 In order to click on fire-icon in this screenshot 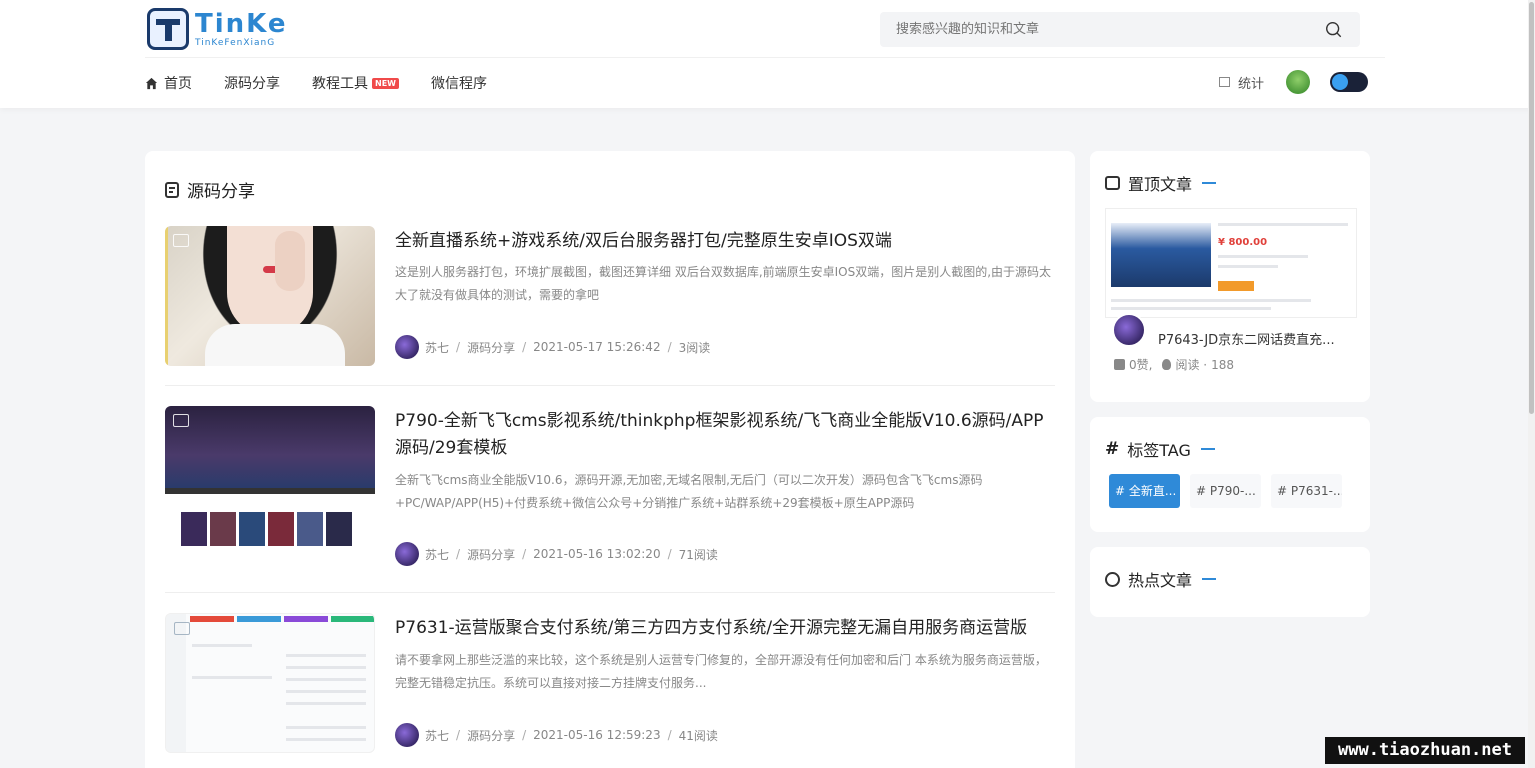, I will do `click(1167, 364)`.